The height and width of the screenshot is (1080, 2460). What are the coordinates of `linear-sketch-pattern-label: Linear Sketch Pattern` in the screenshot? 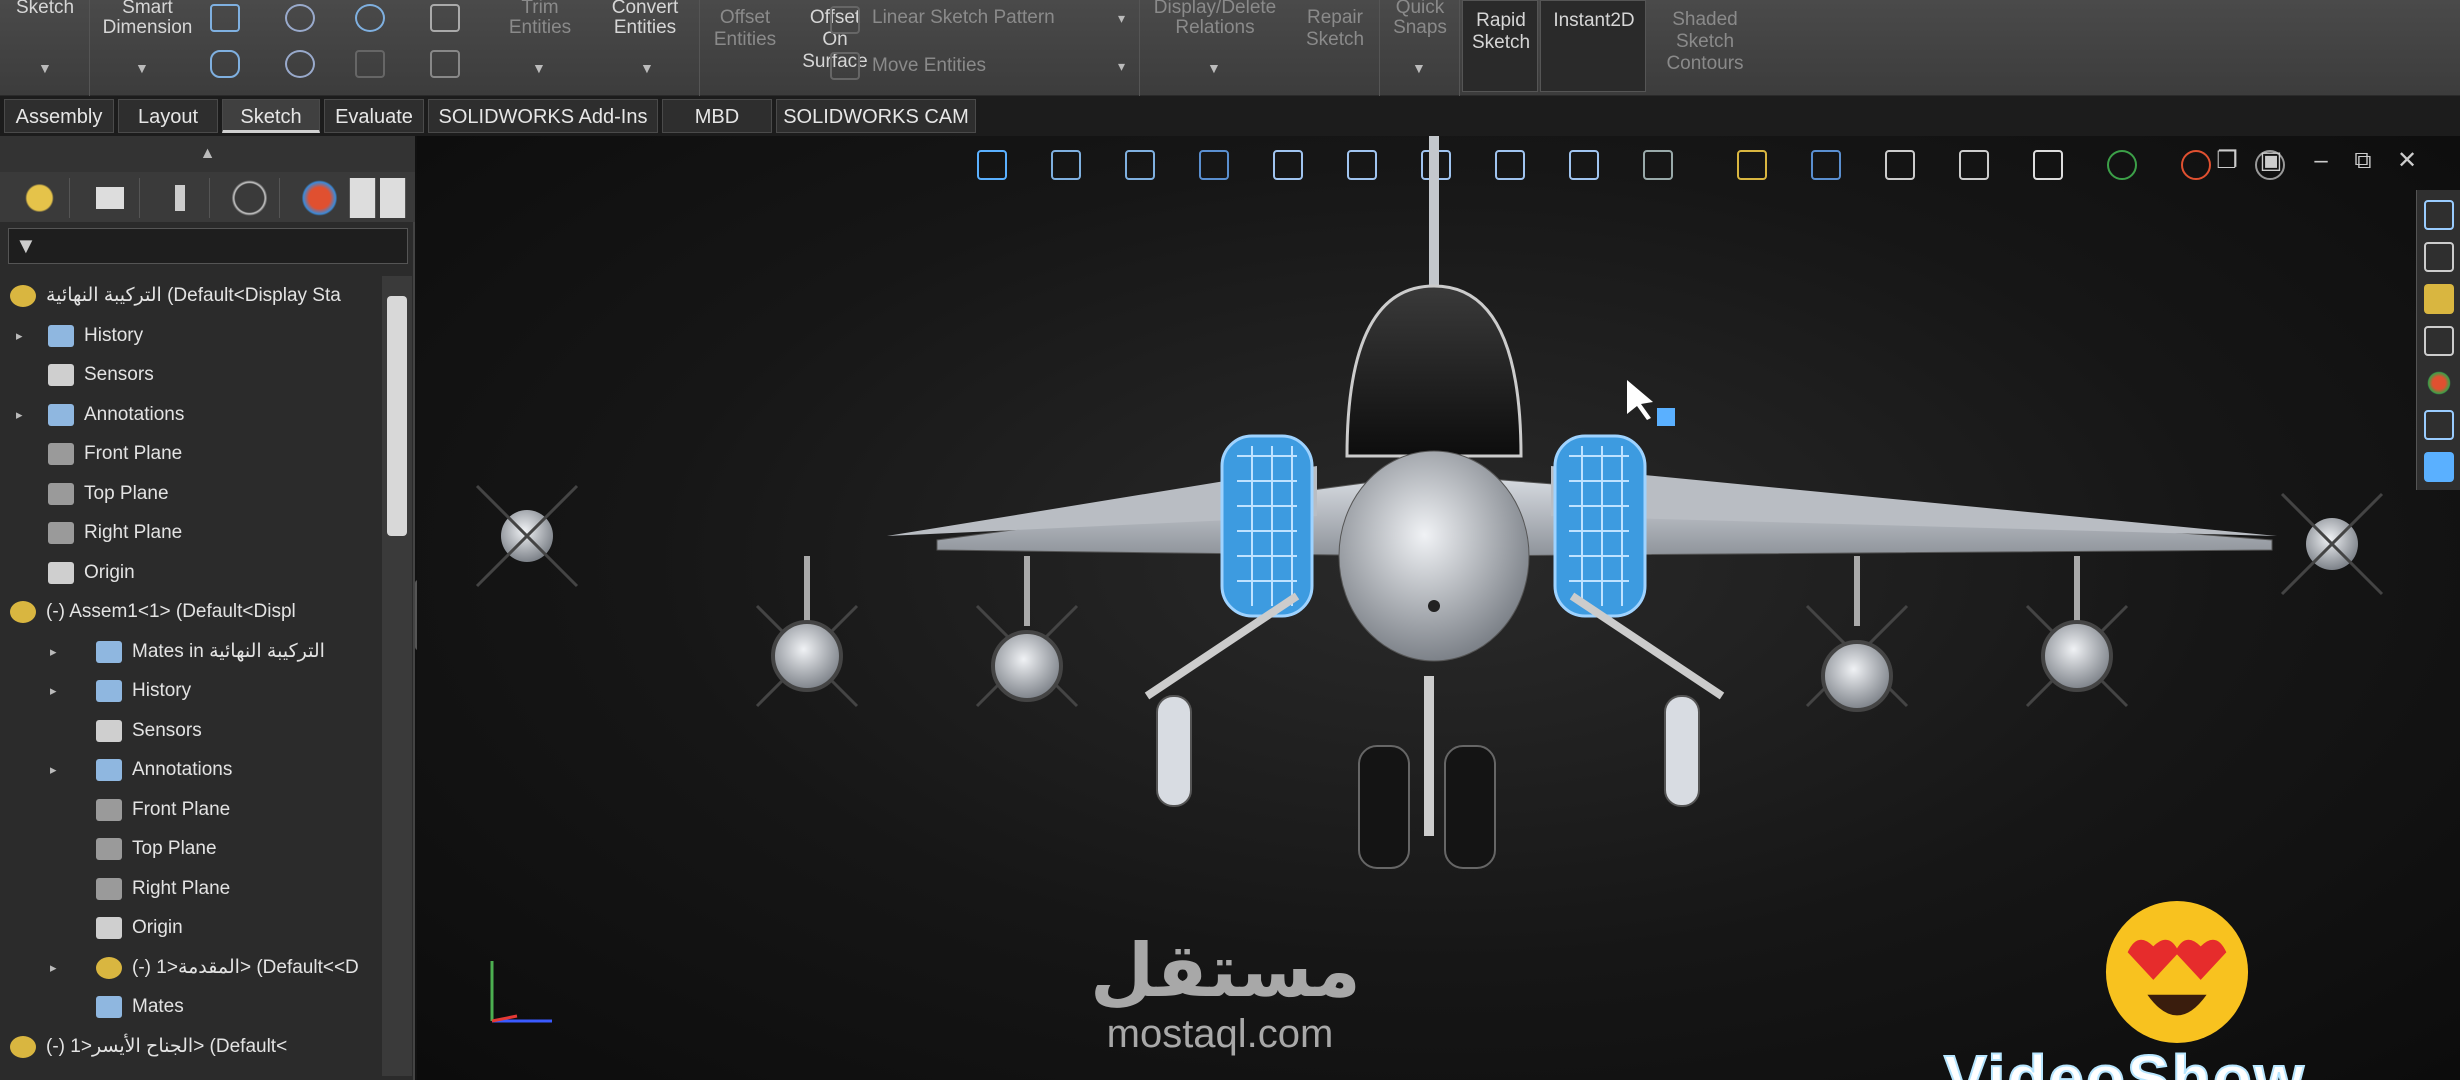 It's located at (997, 18).